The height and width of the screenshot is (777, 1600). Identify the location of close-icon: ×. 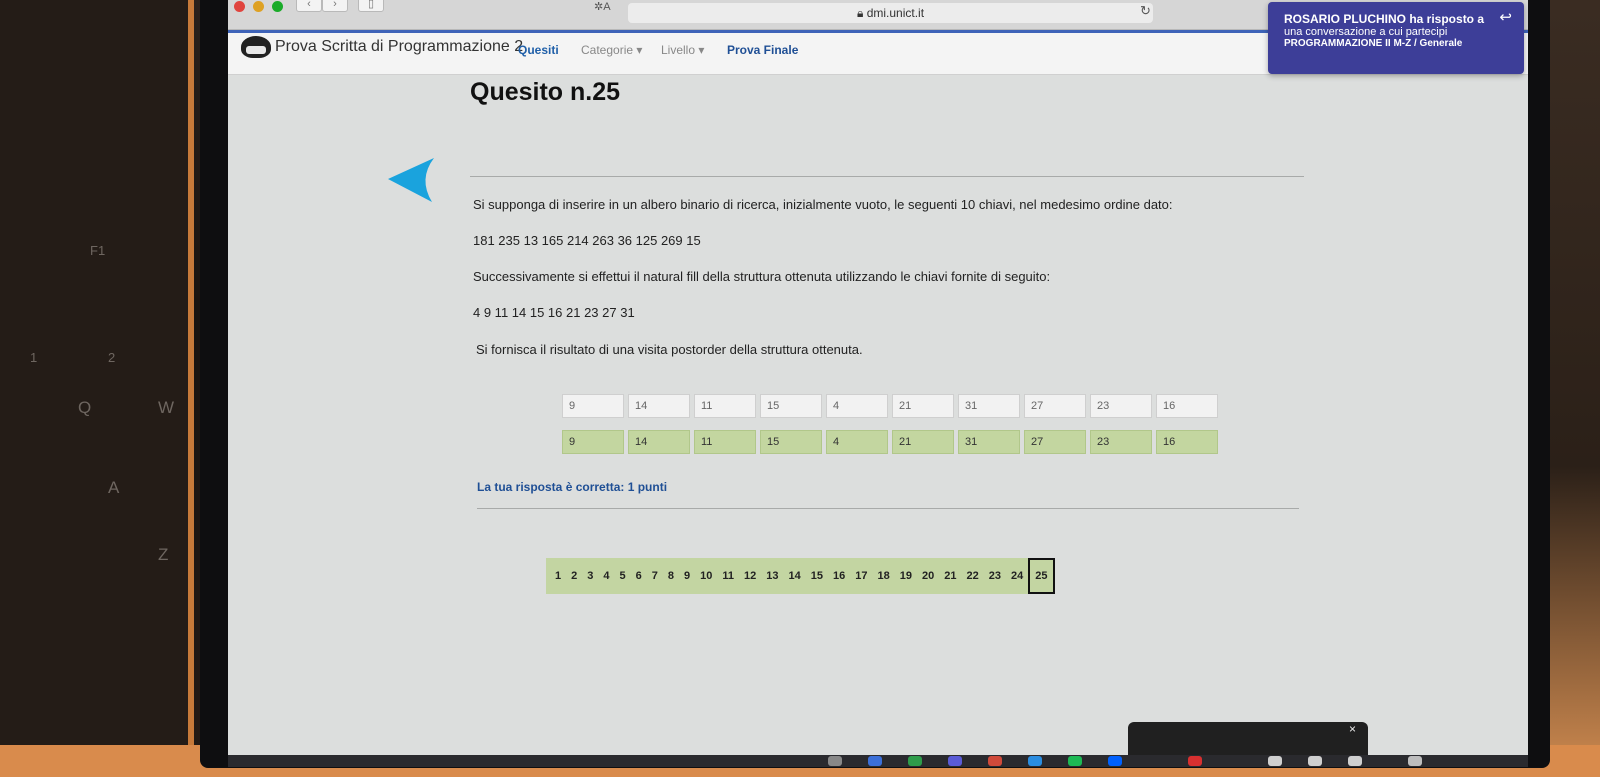
(1352, 729).